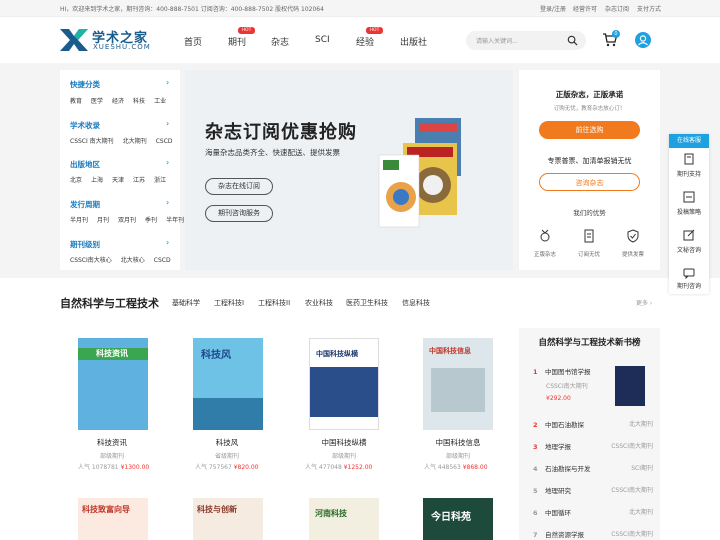 The image size is (720, 540). I want to click on banner-title: 杂志订阅优惠抢购, so click(281, 132).